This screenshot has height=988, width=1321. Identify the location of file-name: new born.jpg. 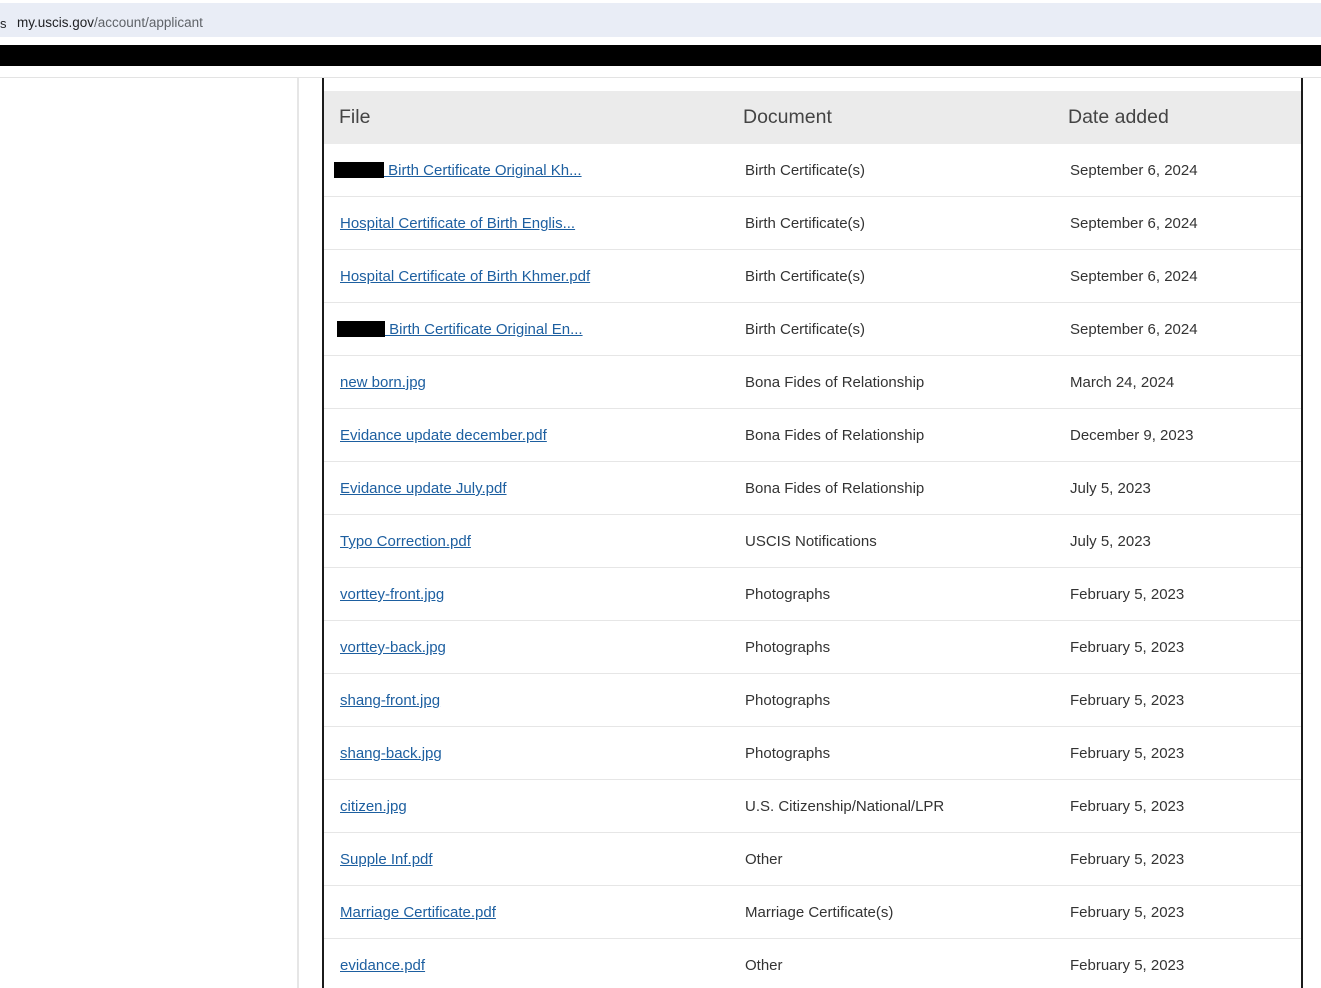
(383, 382).